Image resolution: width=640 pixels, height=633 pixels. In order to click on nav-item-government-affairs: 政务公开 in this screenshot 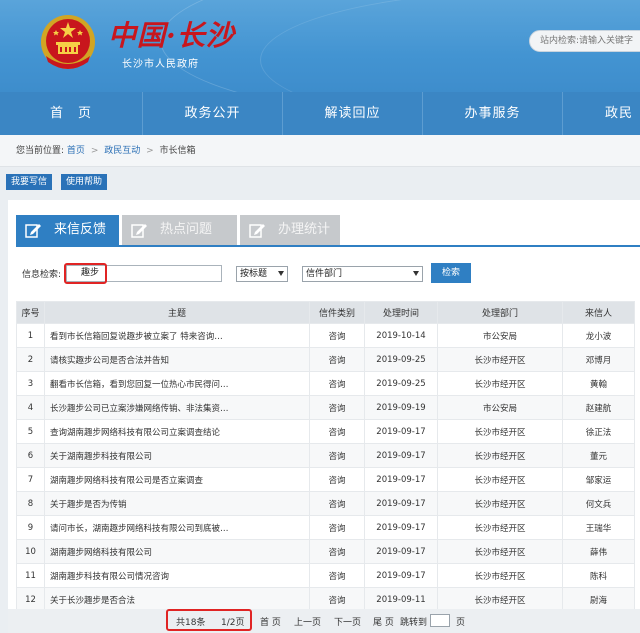, I will do `click(213, 113)`.